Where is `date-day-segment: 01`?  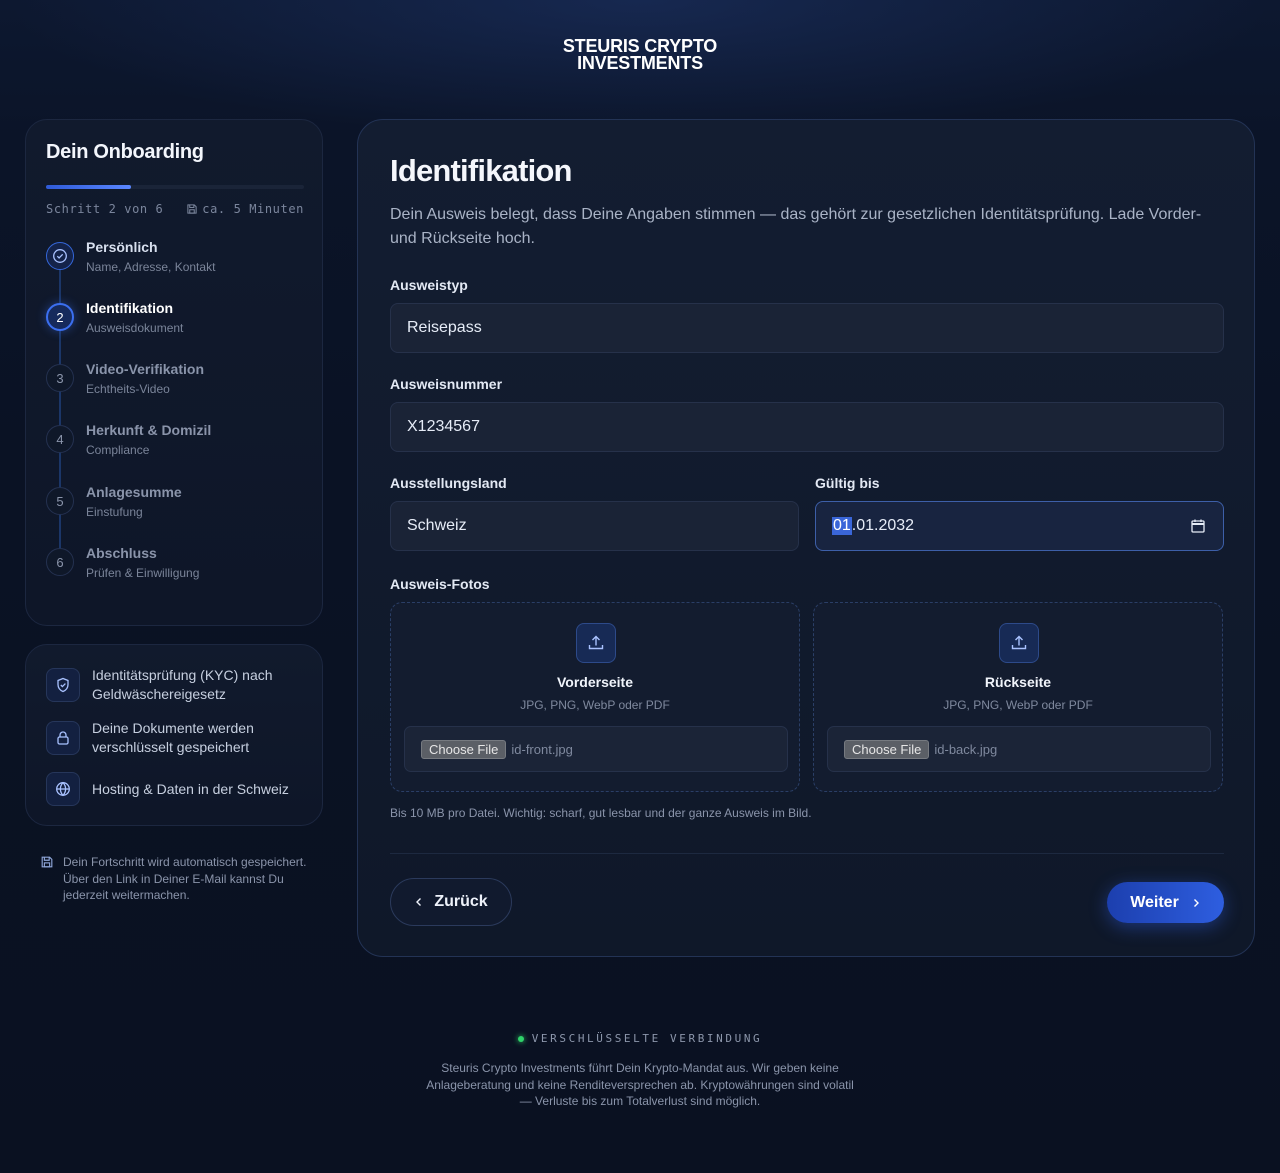
date-day-segment: 01 is located at coordinates (842, 526).